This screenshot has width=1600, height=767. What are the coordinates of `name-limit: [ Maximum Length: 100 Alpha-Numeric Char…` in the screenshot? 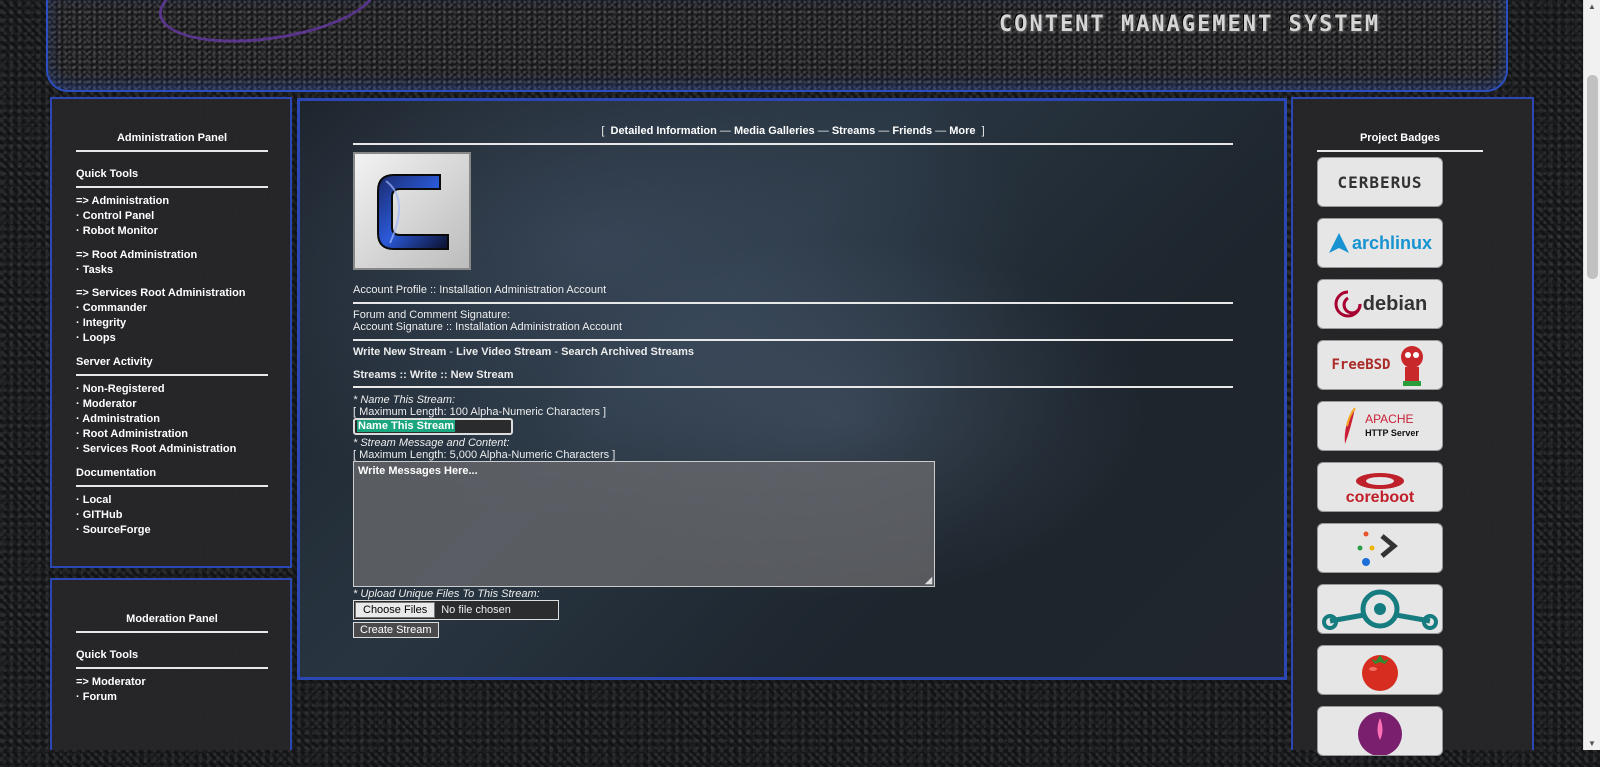 It's located at (480, 412).